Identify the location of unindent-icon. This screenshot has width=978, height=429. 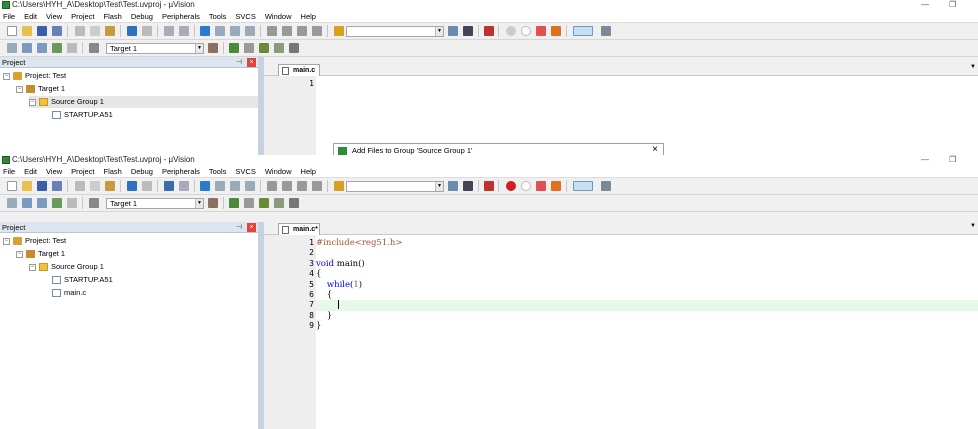
(287, 31).